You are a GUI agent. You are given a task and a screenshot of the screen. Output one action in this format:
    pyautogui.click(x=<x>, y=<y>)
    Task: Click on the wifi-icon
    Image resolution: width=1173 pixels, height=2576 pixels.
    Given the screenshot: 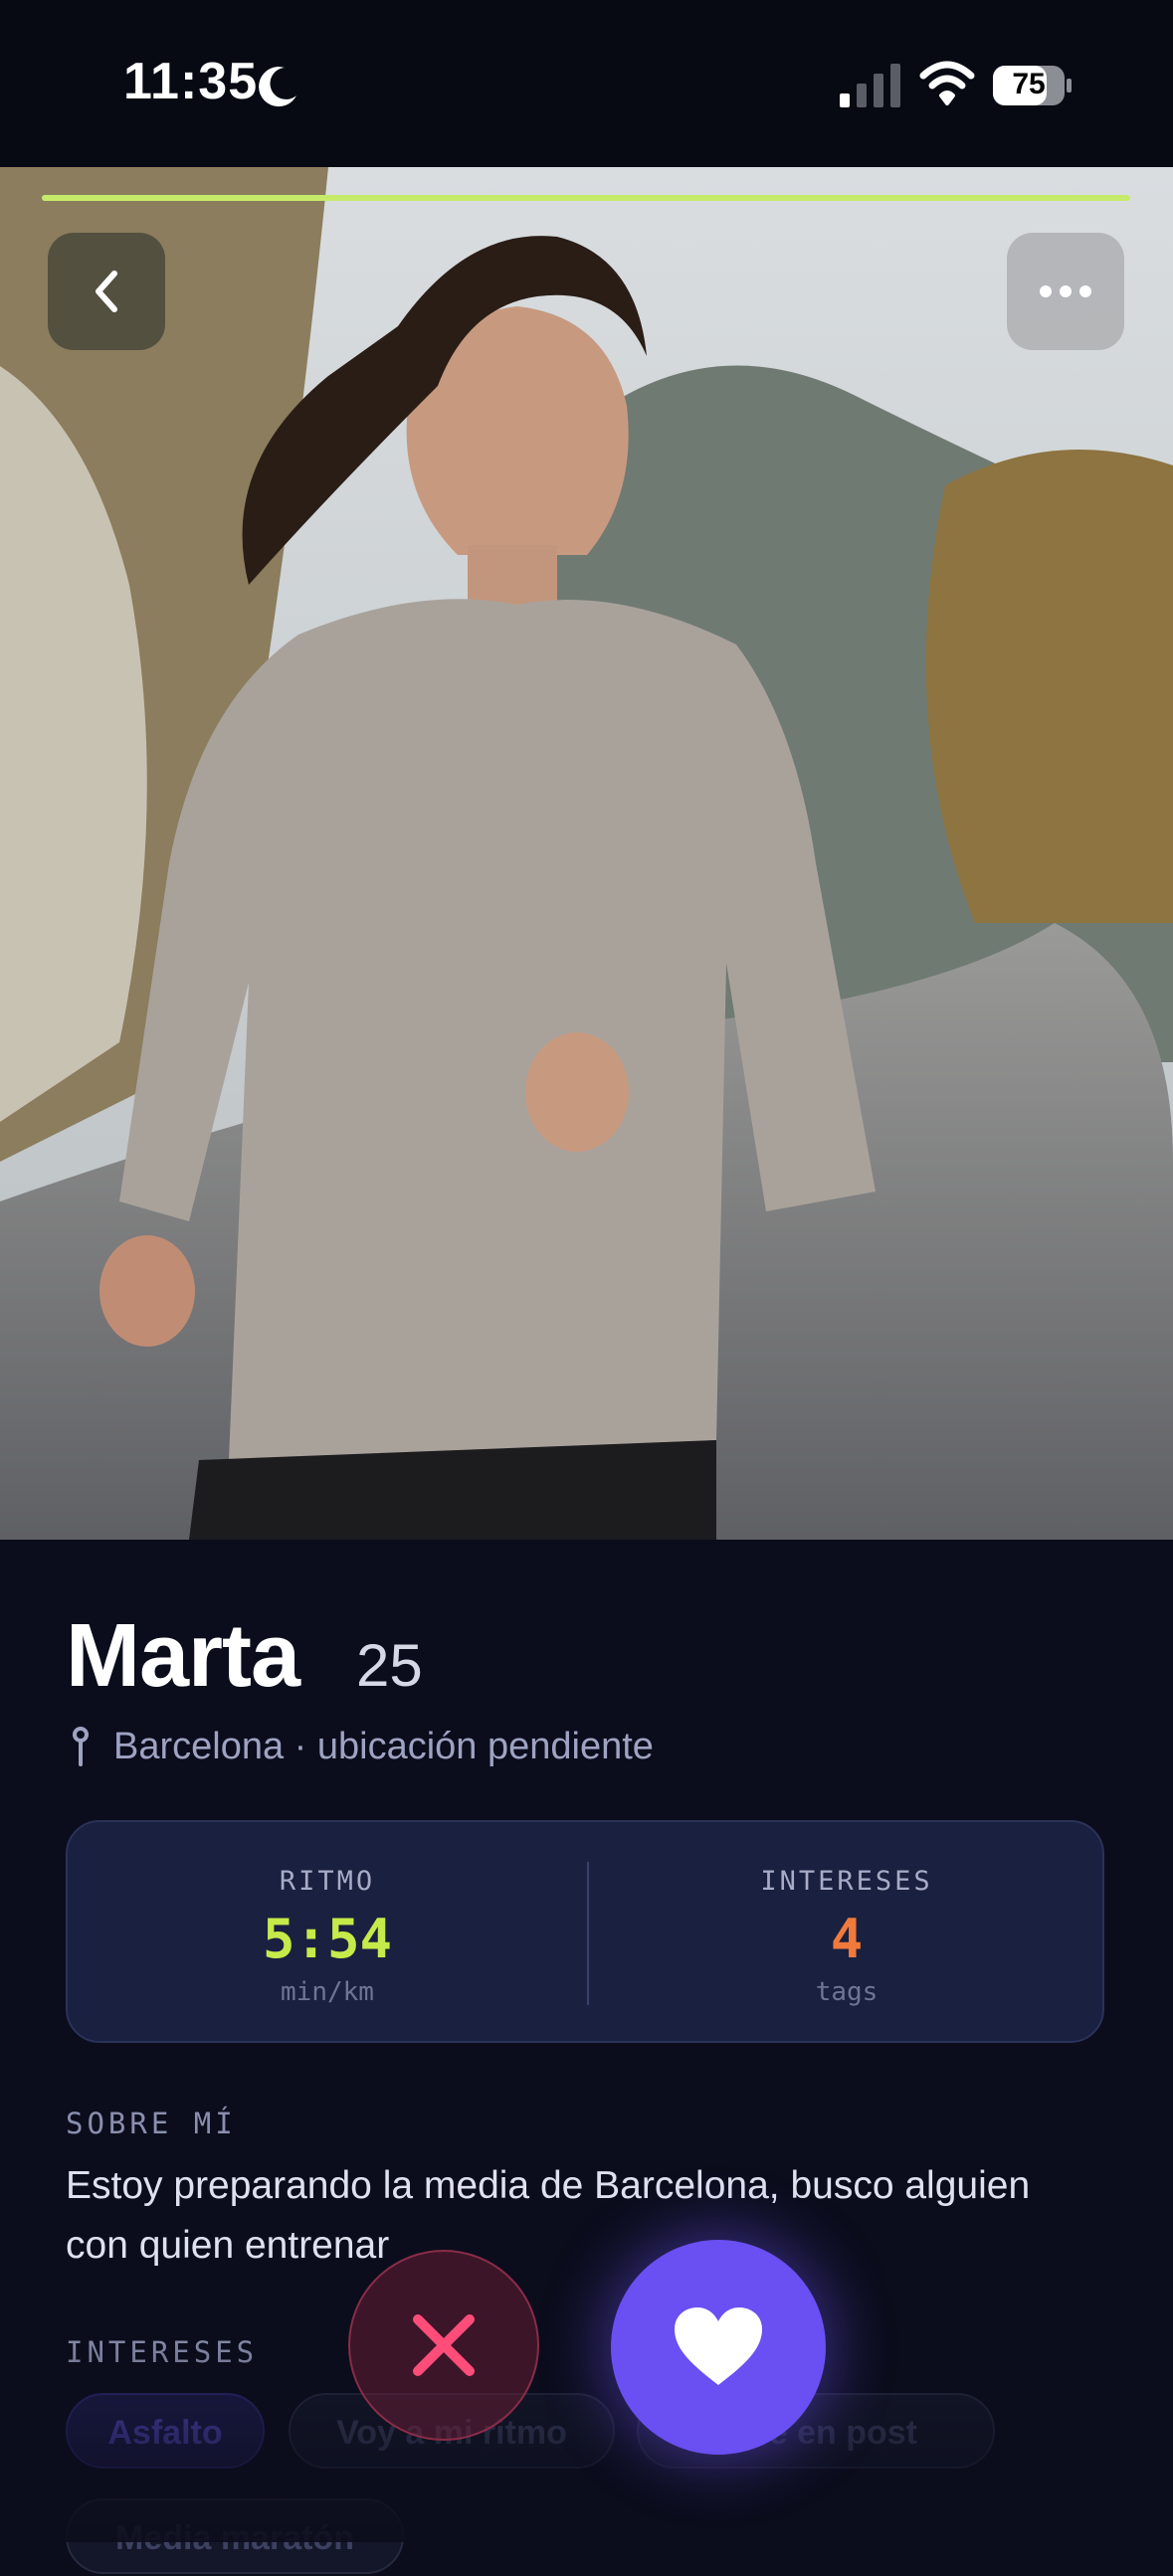 What is the action you would take?
    pyautogui.click(x=947, y=83)
    